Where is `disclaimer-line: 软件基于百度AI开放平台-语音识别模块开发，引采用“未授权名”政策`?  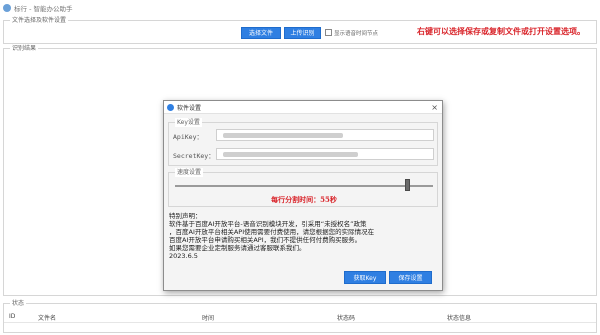
disclaimer-line: 软件基于百度AI开放平台-语音识别模块开发，引采用“未授权名”政策 is located at coordinates (268, 224).